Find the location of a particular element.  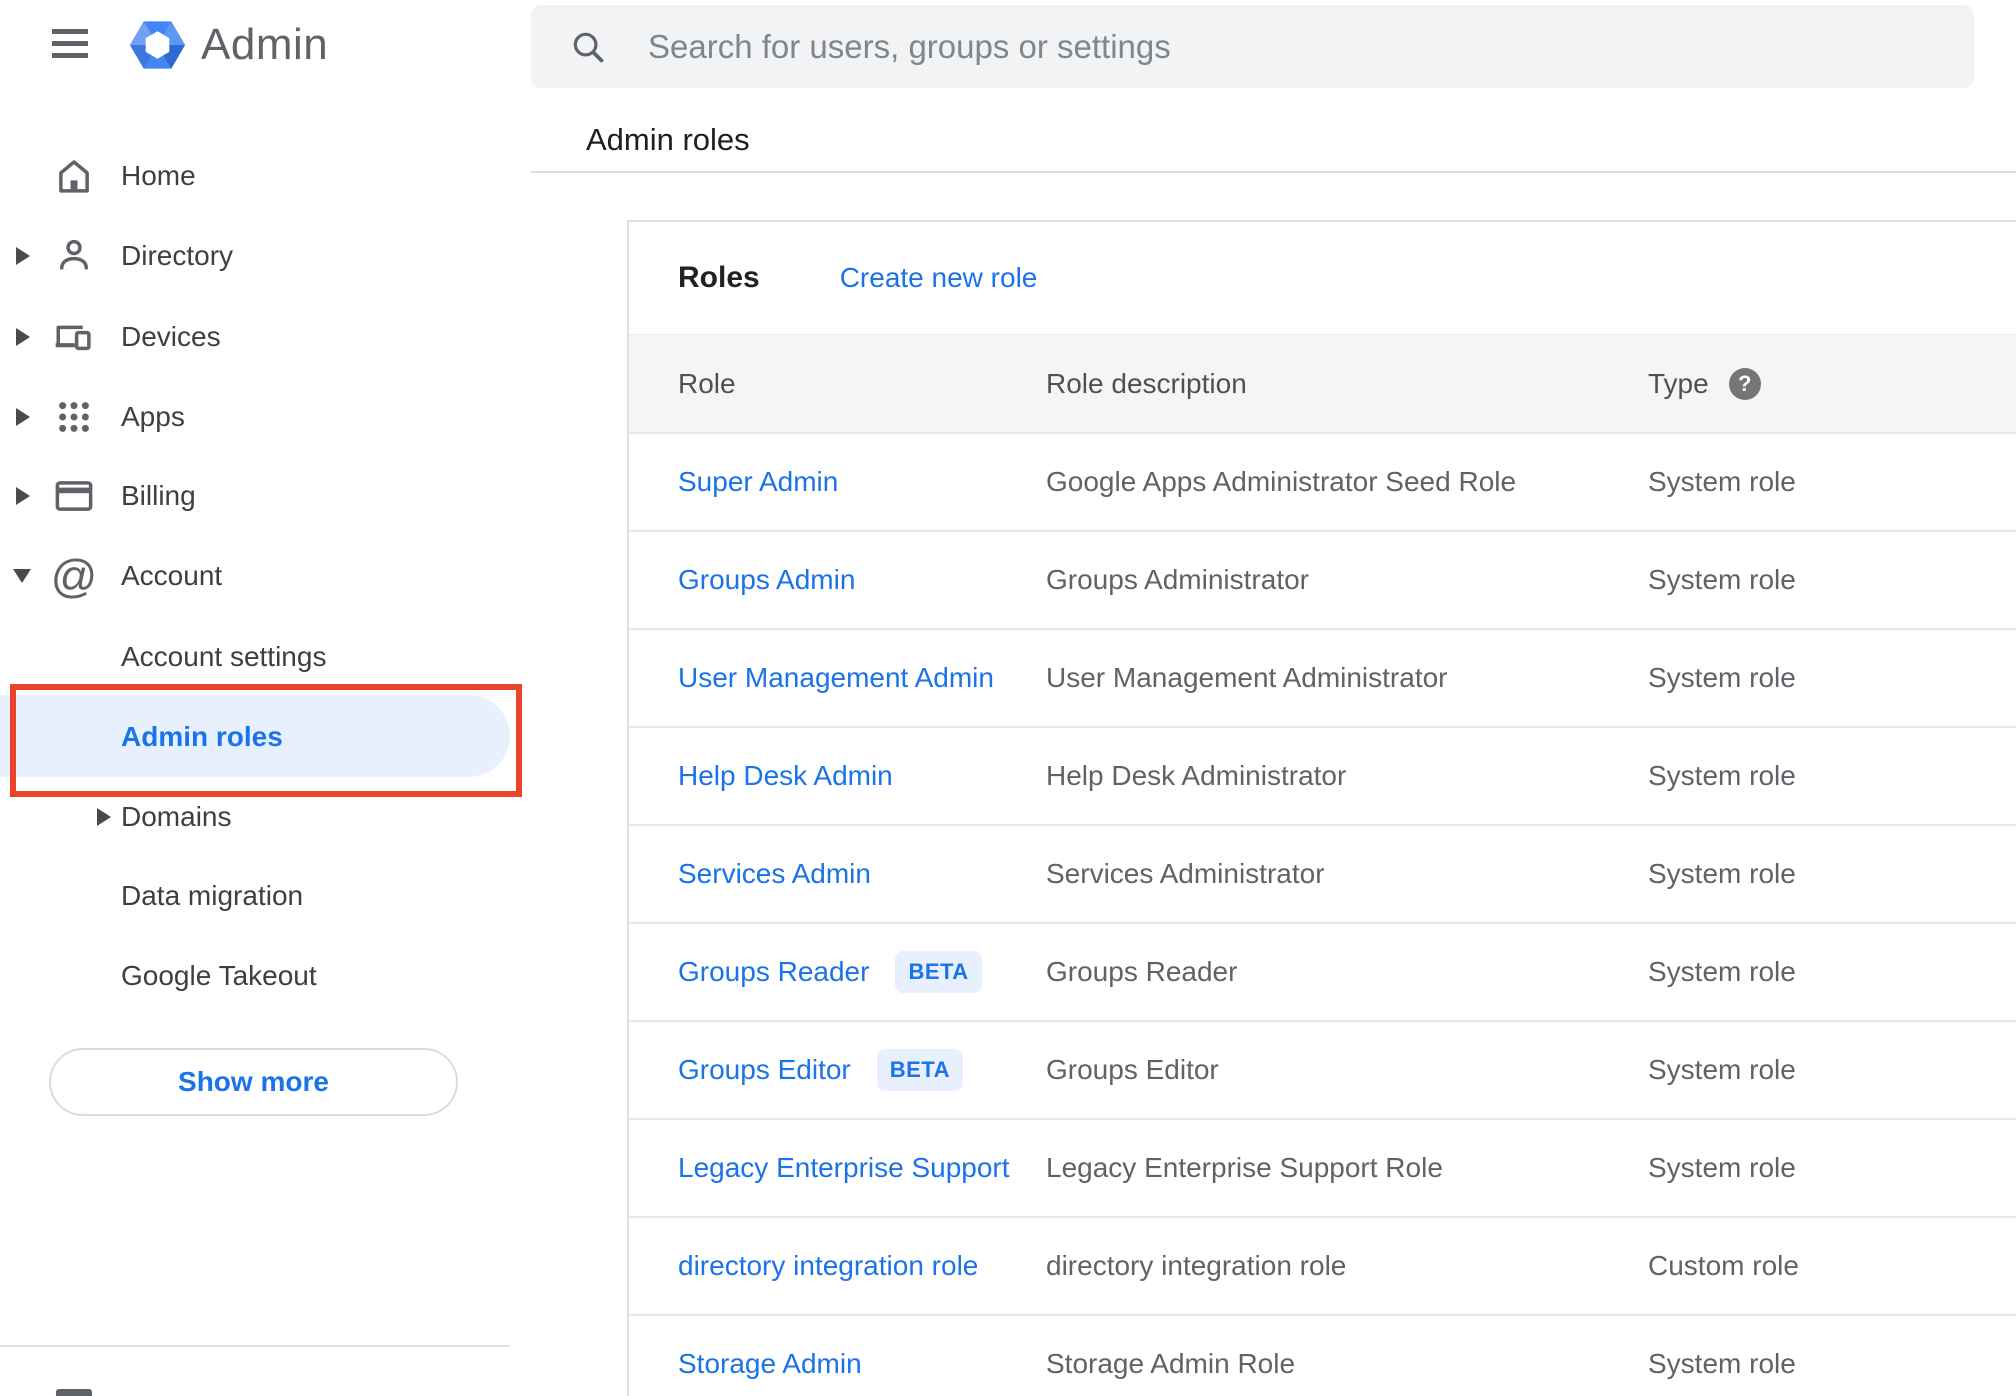

column-type: Type ? is located at coordinates (1832, 383).